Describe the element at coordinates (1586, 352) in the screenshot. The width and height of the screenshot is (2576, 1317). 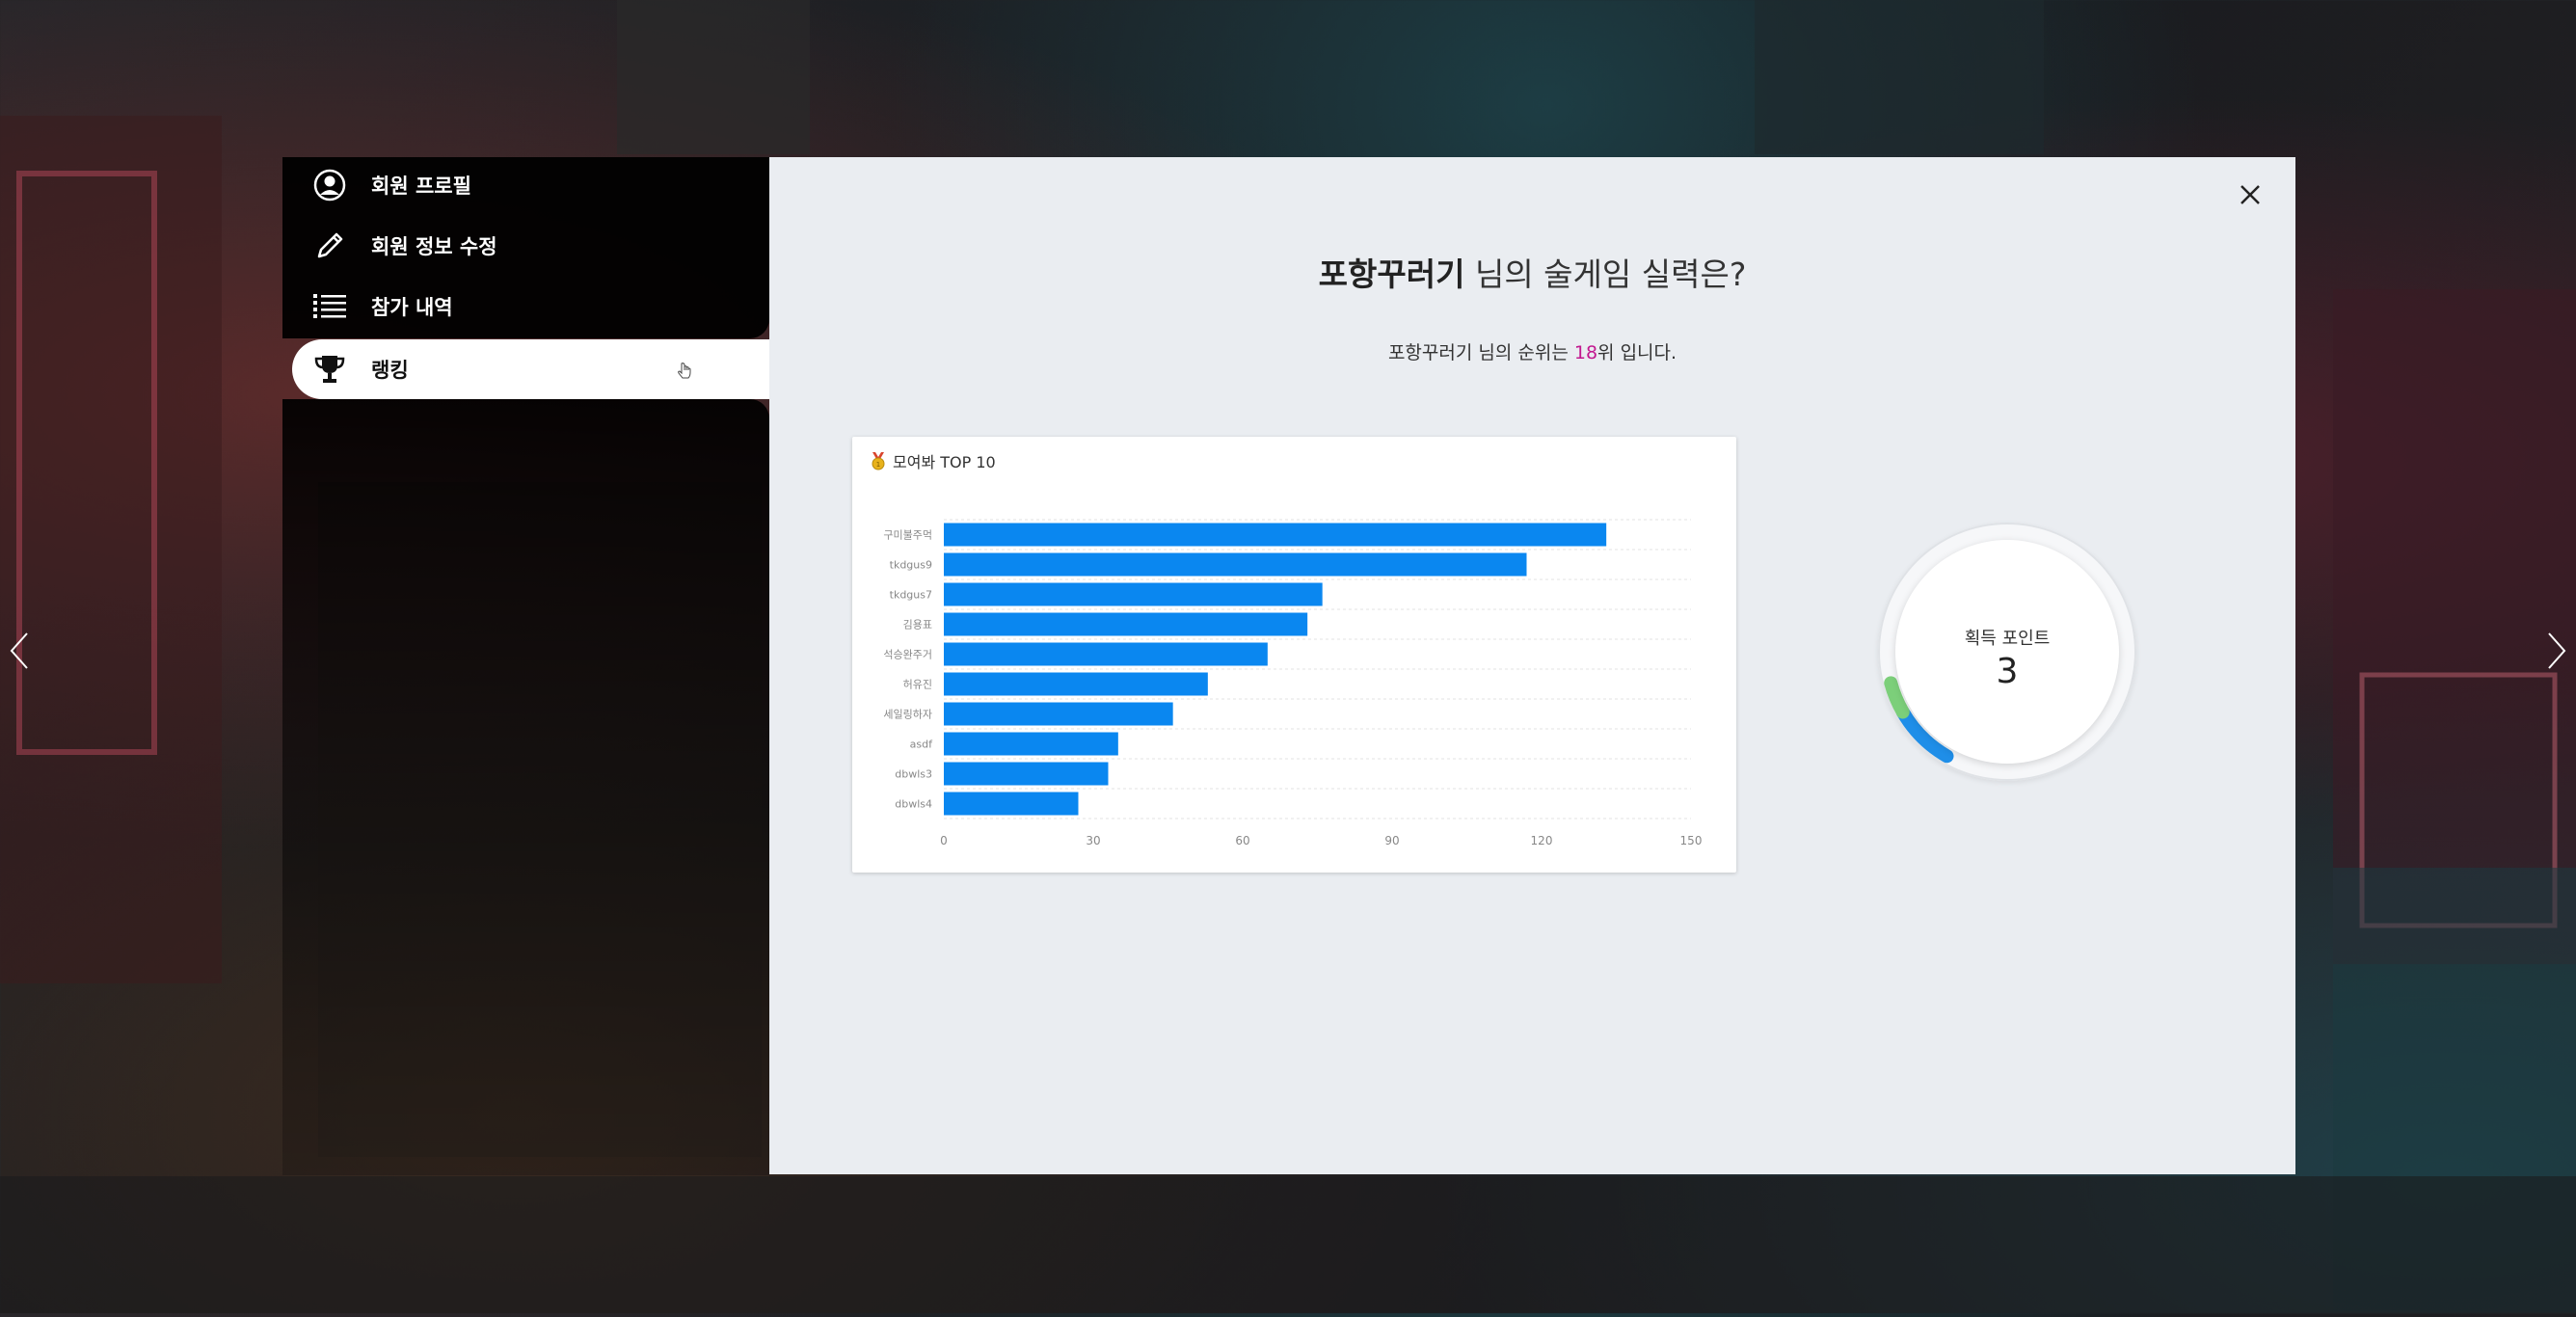
I see `rank-value: 18` at that location.